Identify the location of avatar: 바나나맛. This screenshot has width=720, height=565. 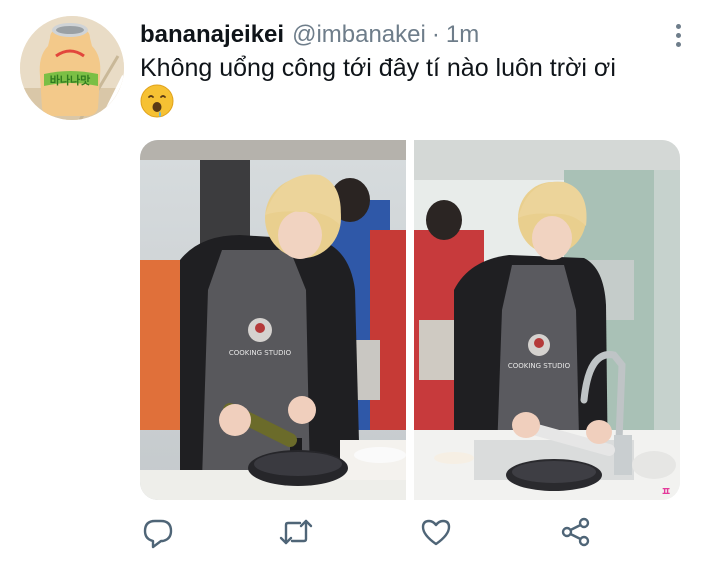
(72, 68).